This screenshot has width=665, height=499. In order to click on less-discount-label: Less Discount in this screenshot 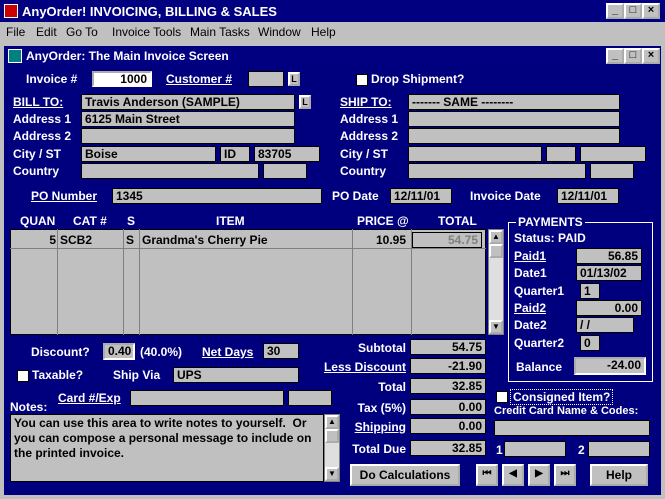, I will do `click(364, 367)`.